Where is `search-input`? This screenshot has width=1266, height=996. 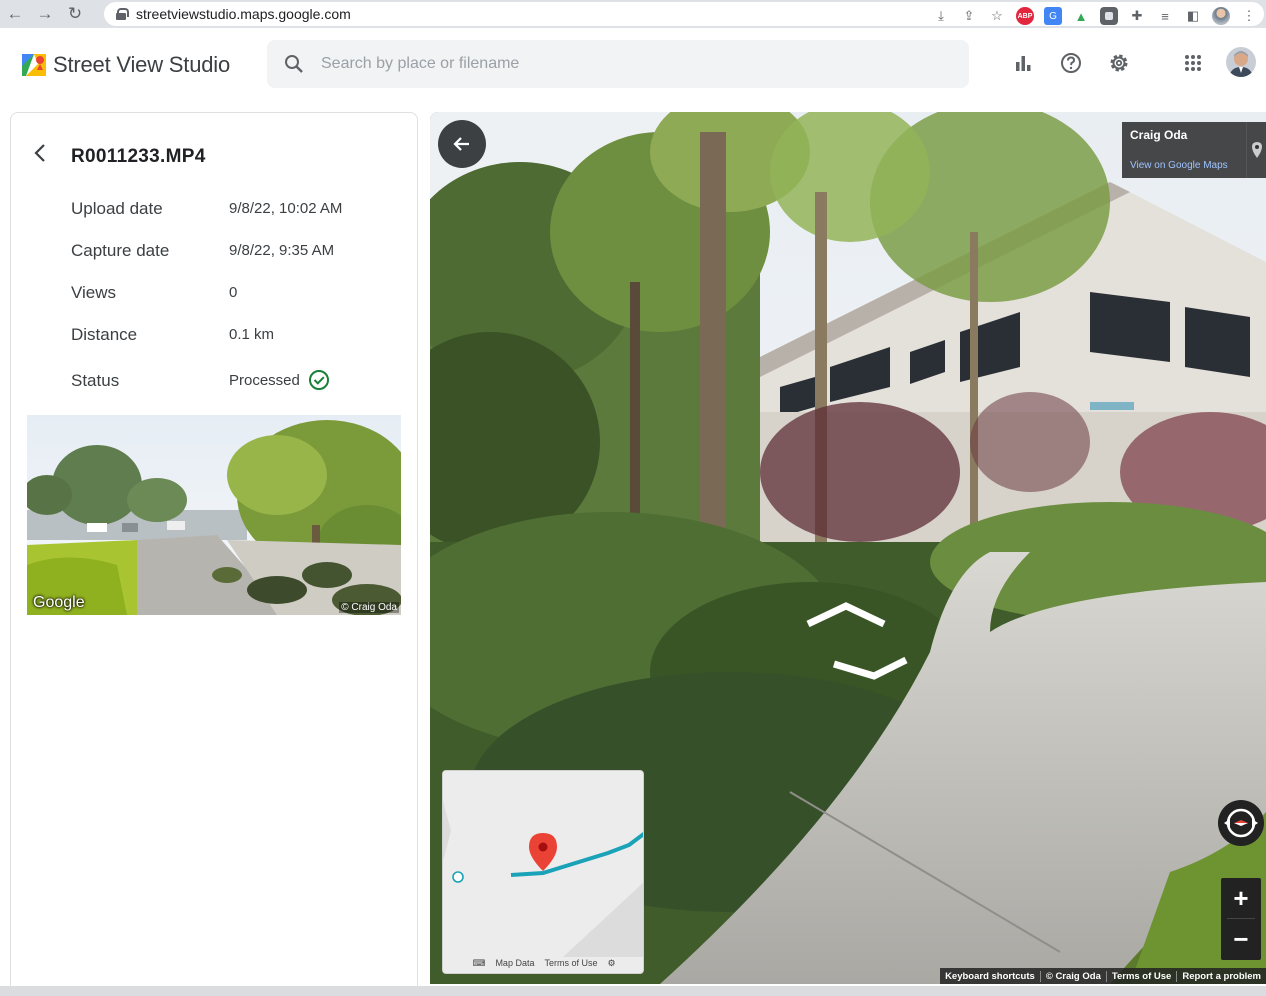 search-input is located at coordinates (621, 64).